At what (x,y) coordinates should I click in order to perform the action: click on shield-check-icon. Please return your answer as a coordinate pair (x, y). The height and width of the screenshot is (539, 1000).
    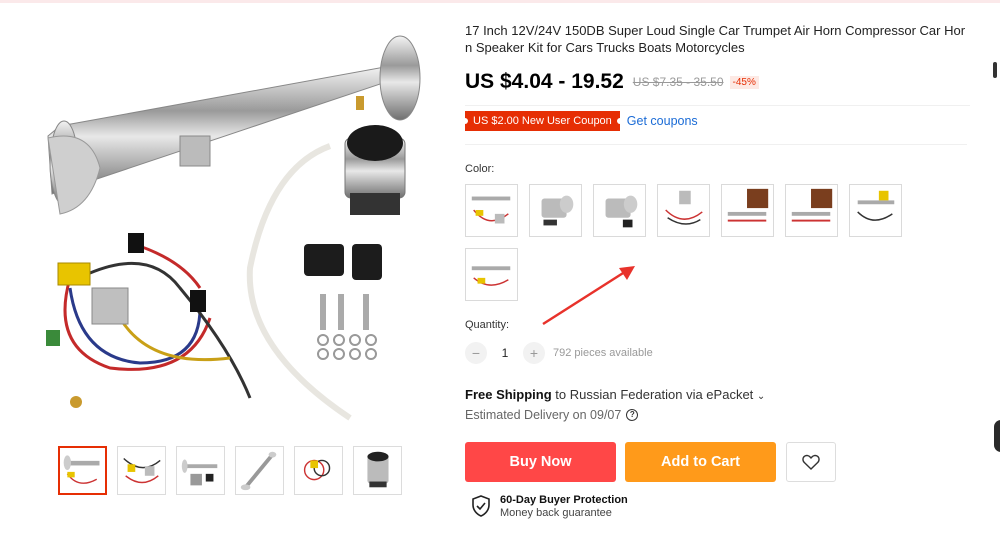
    Looking at the image, I should click on (481, 506).